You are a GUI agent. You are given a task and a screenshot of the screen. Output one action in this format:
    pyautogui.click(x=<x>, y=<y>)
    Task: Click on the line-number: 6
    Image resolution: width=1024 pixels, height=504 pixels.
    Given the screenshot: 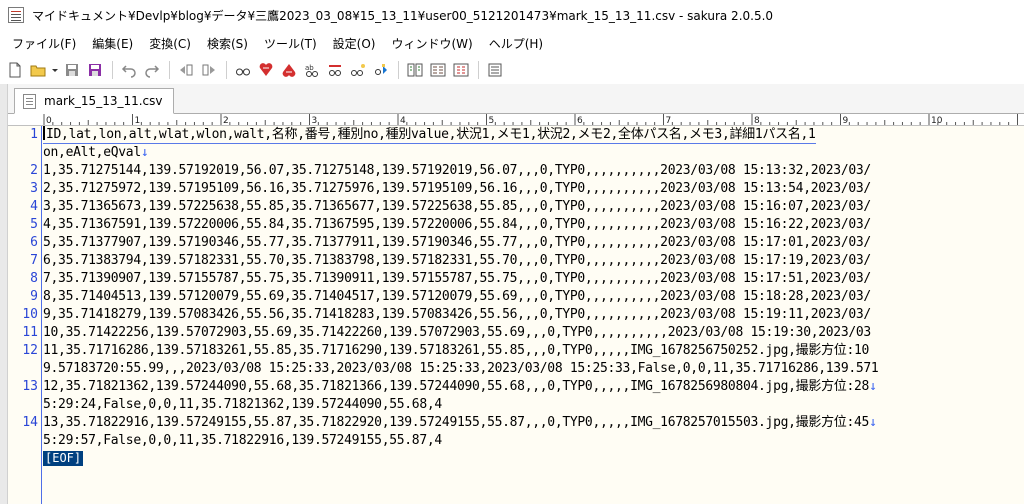 What is the action you would take?
    pyautogui.click(x=34, y=242)
    